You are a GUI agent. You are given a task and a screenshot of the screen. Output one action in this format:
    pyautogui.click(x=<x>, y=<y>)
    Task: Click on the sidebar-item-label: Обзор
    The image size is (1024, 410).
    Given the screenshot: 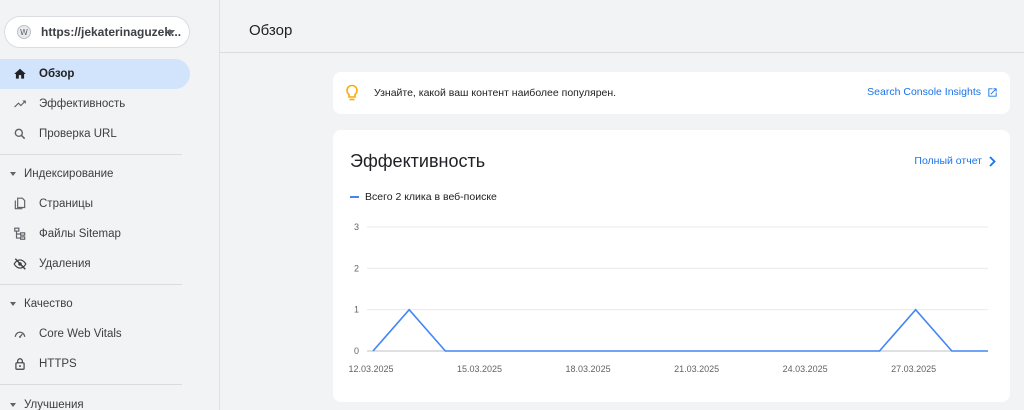 What is the action you would take?
    pyautogui.click(x=57, y=74)
    